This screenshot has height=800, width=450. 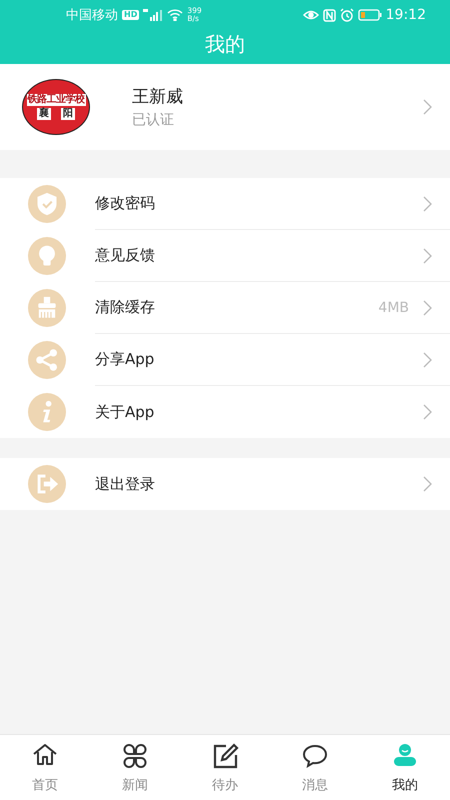 What do you see at coordinates (175, 15) in the screenshot?
I see `wifi-icon` at bounding box center [175, 15].